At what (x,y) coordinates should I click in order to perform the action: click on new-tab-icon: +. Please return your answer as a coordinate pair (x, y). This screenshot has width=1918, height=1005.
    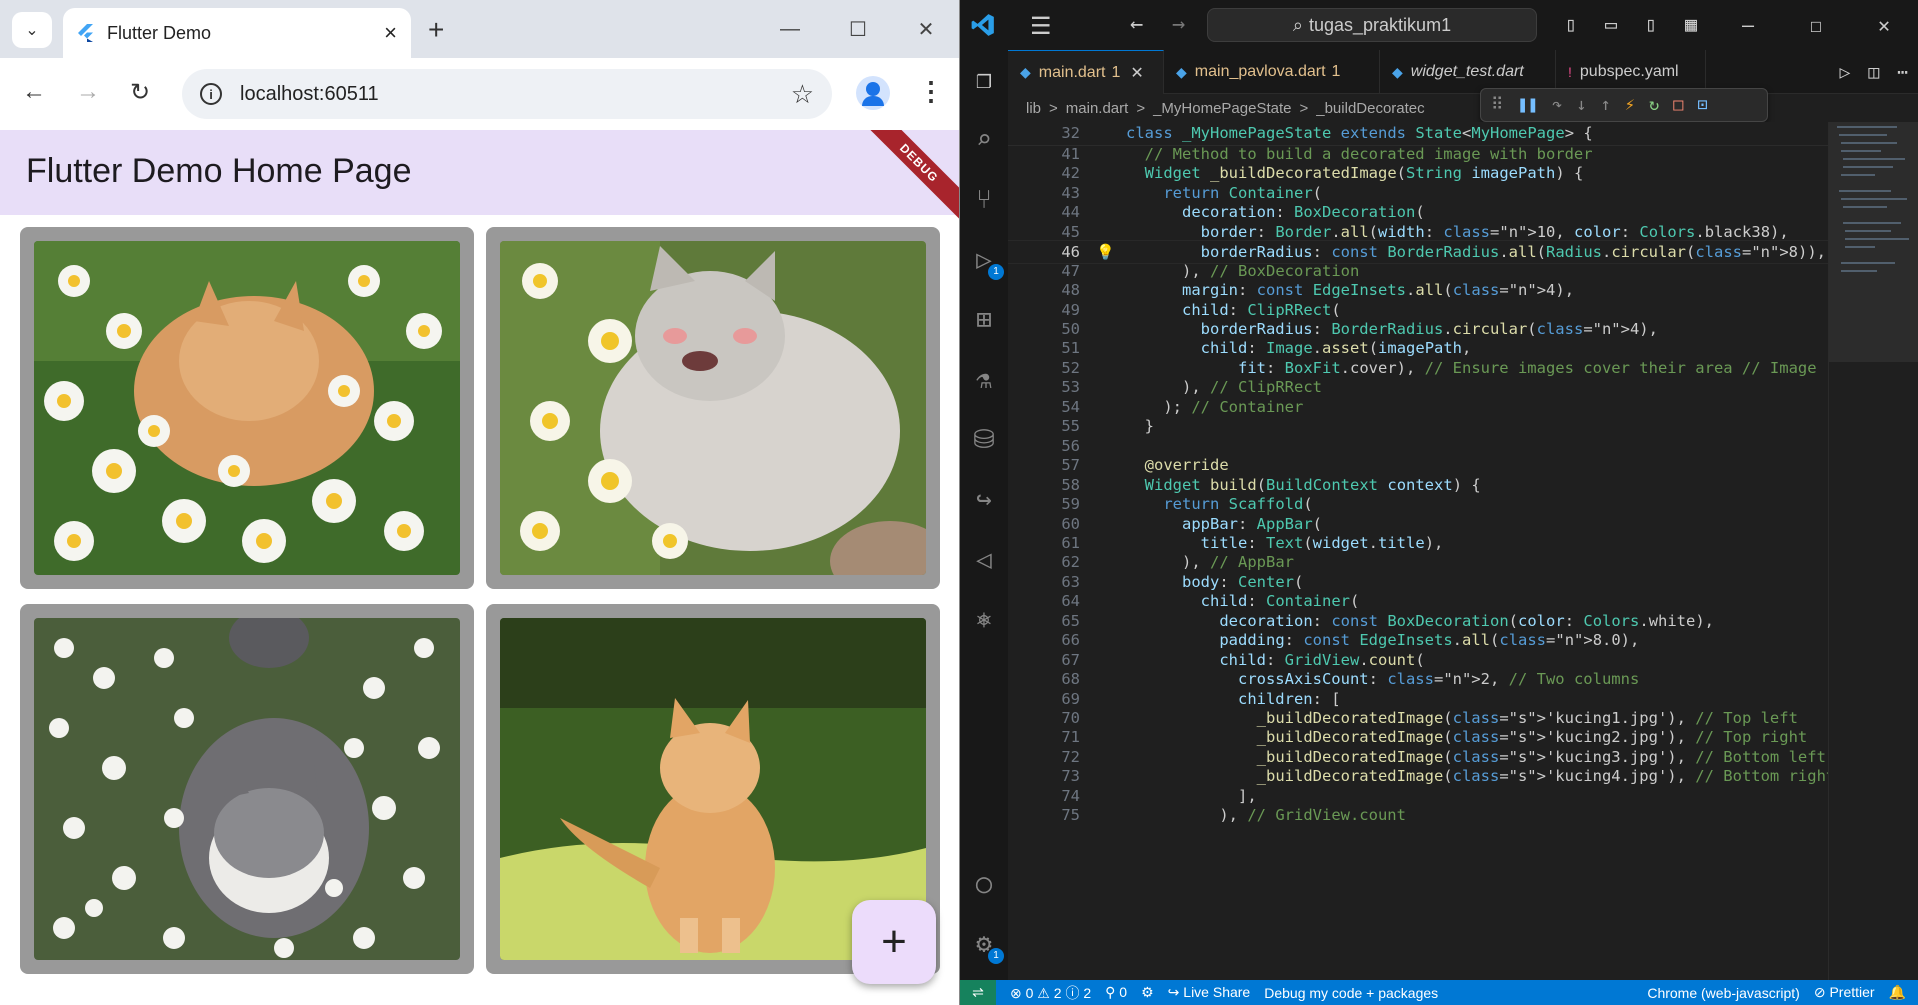
    Looking at the image, I should click on (436, 30).